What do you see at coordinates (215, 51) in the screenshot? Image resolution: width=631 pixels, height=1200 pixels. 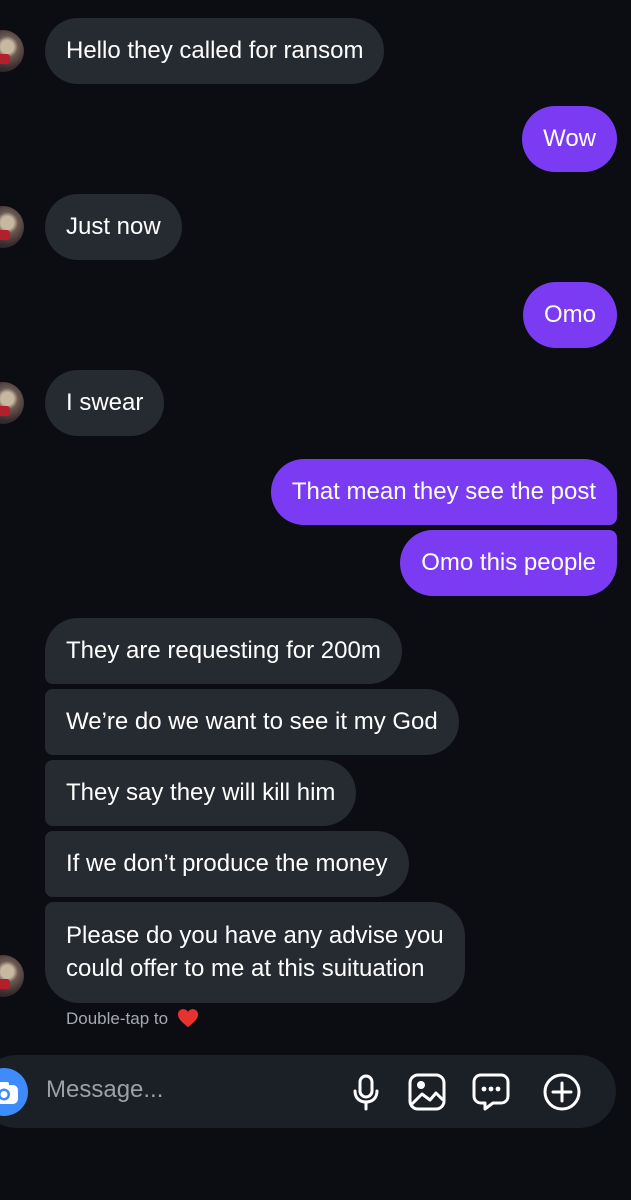 I see `message-incoming: Hello they called for ransom` at bounding box center [215, 51].